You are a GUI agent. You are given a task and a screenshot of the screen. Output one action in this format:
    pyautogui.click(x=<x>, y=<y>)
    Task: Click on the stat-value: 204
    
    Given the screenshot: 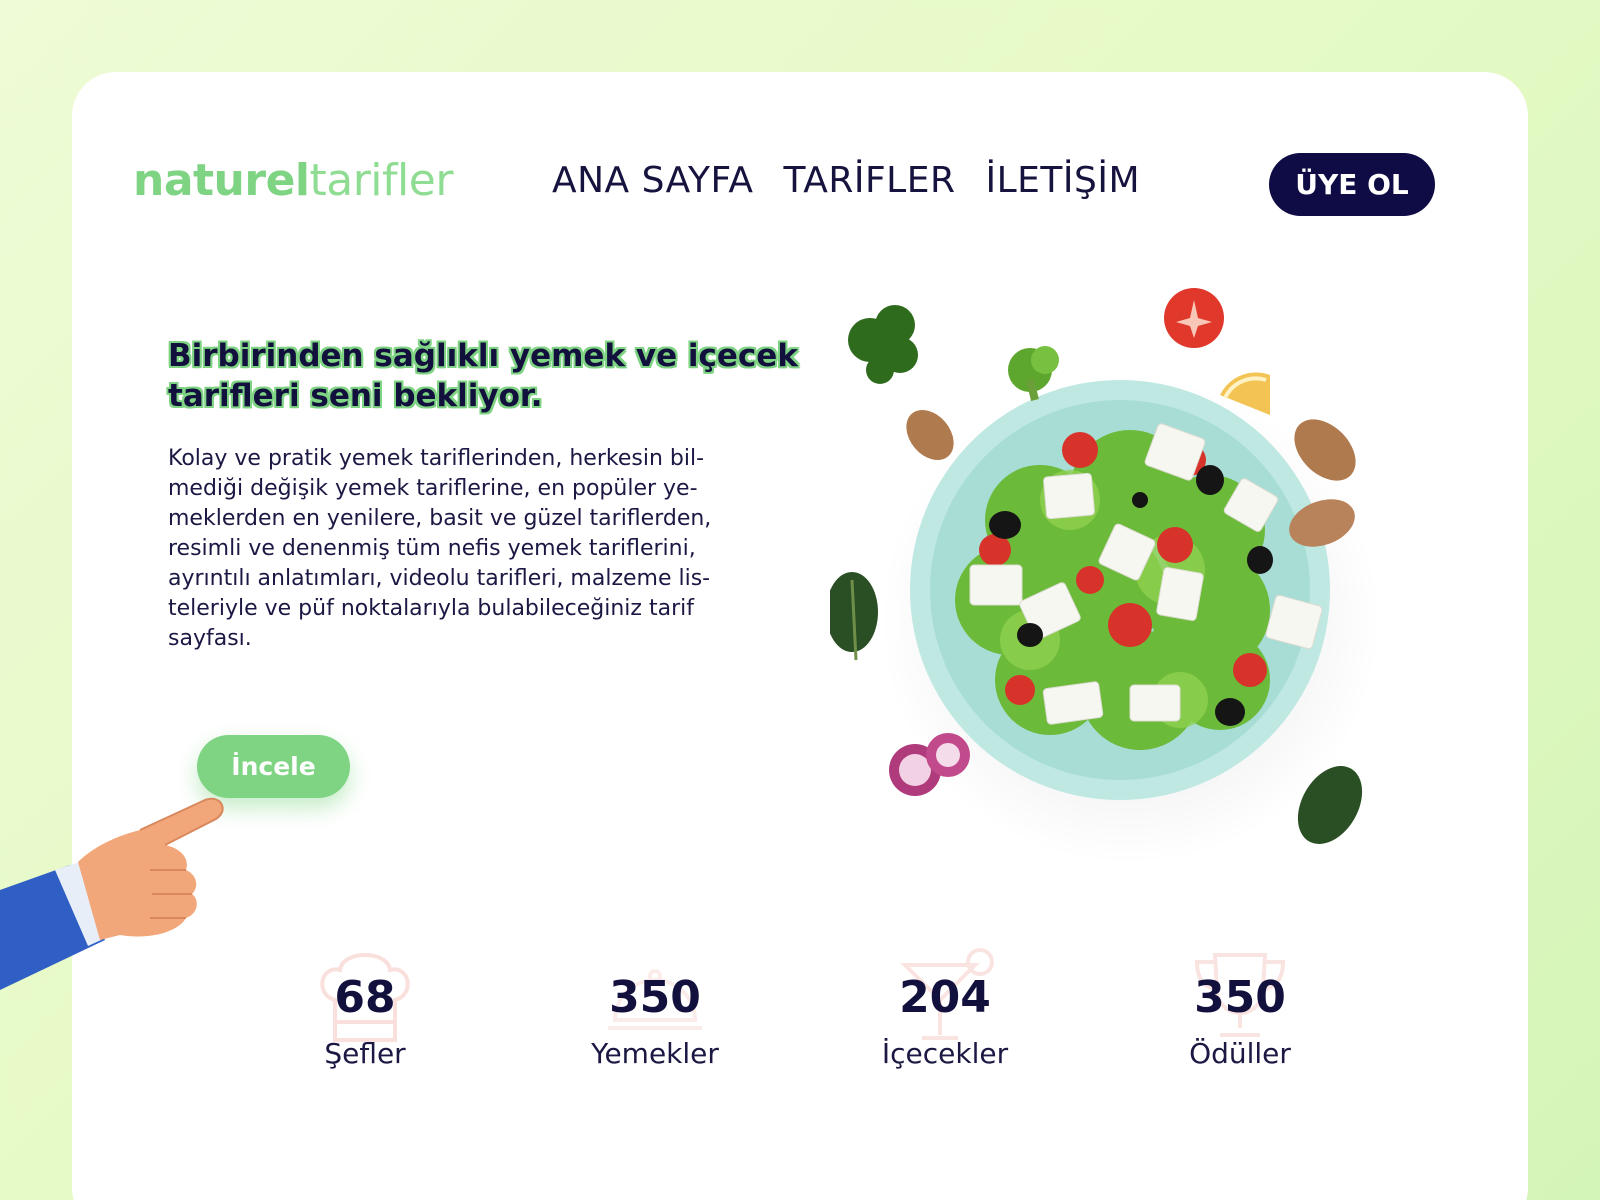 What is the action you would take?
    pyautogui.click(x=945, y=997)
    